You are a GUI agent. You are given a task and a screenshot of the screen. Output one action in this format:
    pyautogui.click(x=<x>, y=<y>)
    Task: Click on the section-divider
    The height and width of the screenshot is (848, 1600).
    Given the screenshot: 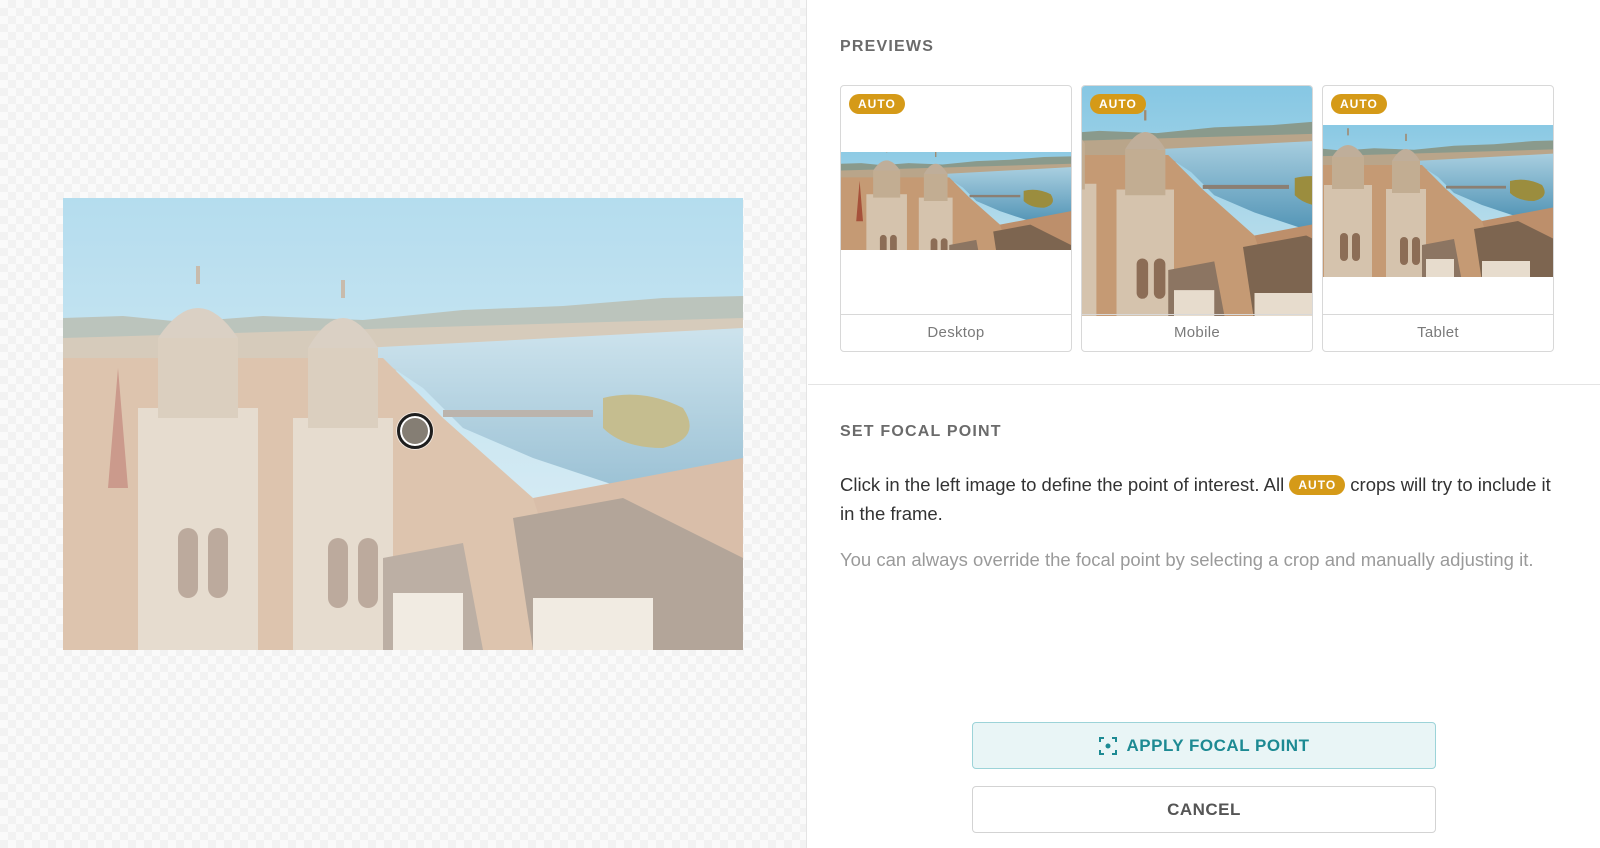 What is the action you would take?
    pyautogui.click(x=1204, y=384)
    